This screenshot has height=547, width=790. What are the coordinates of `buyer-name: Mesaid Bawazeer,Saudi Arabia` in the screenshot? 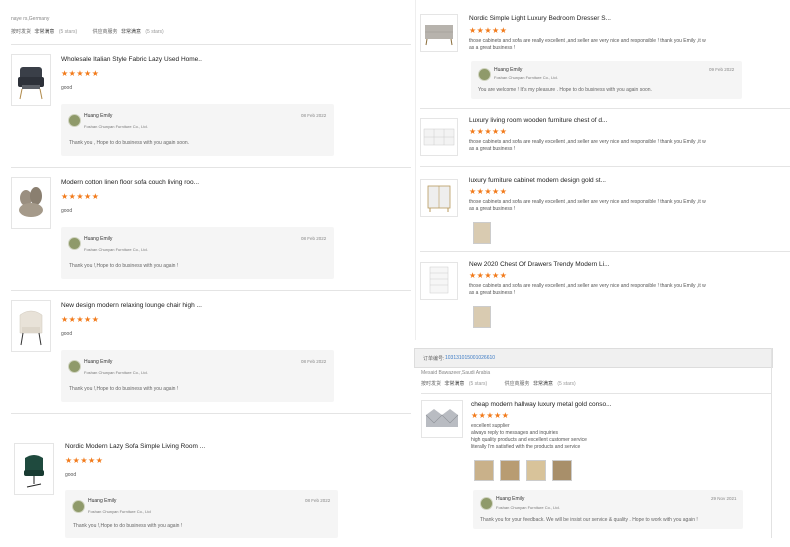 It's located at (456, 373).